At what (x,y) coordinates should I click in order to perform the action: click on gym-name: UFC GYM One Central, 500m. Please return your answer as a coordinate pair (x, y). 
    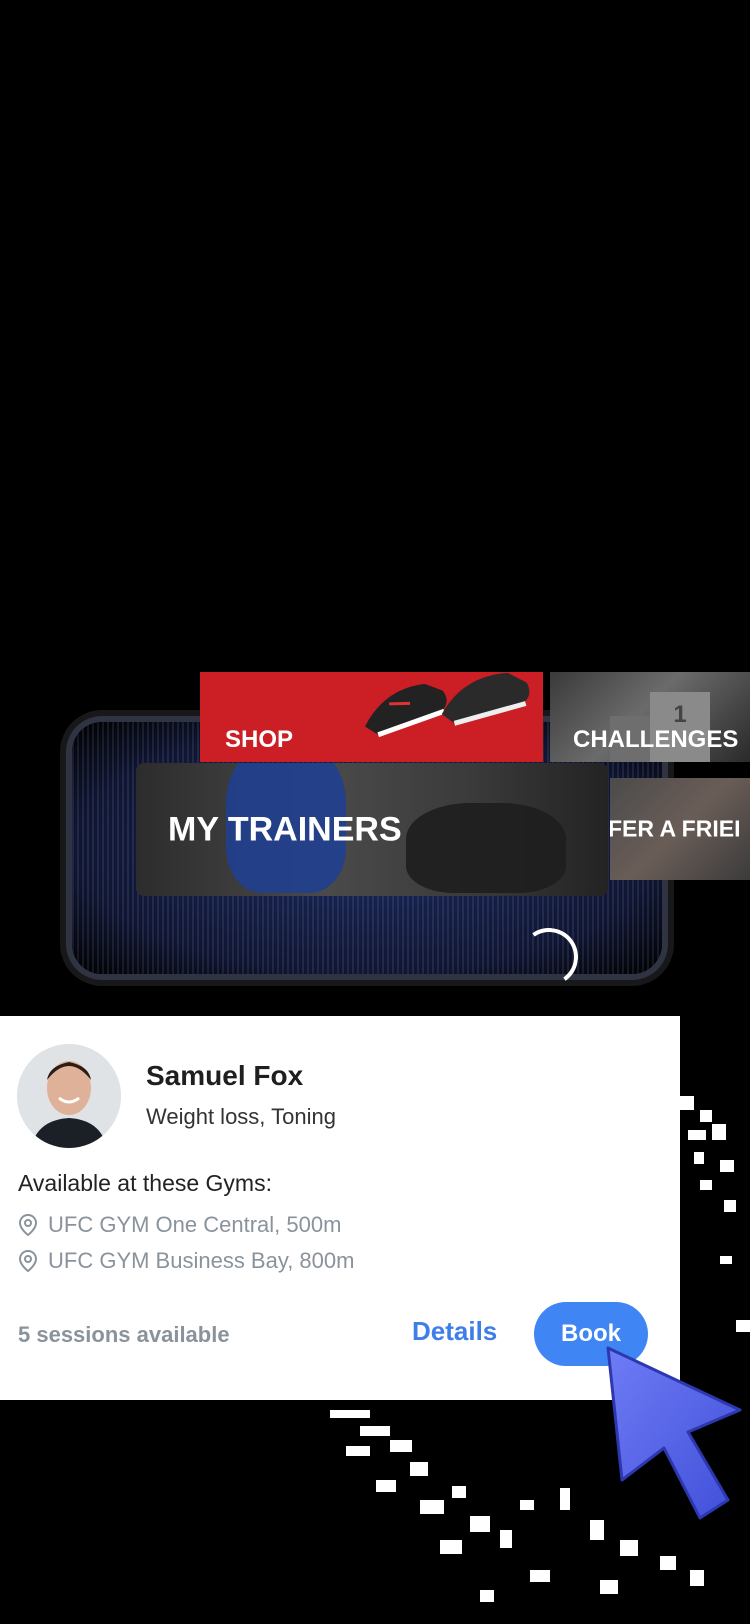
    Looking at the image, I should click on (195, 1224).